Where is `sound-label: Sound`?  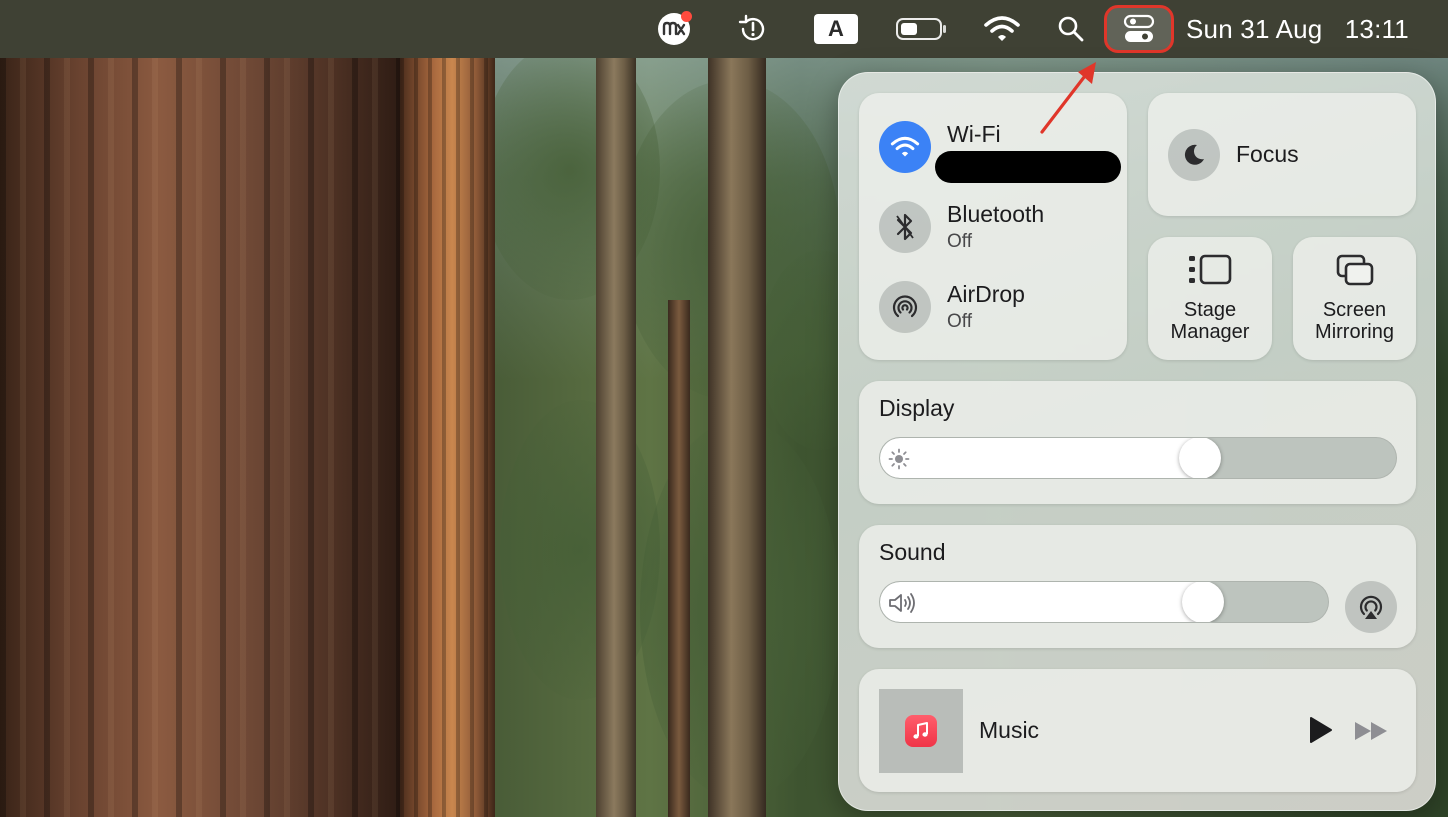 sound-label: Sound is located at coordinates (912, 552).